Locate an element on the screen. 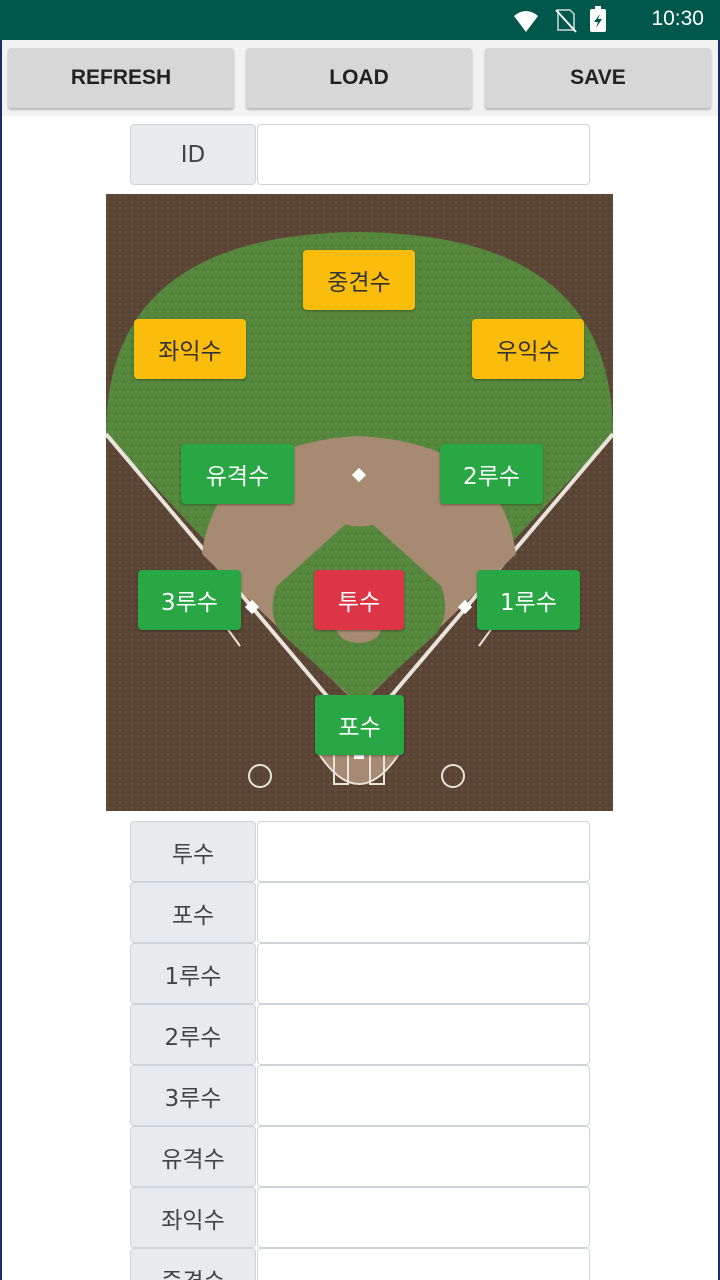  battery-icon is located at coordinates (598, 19).